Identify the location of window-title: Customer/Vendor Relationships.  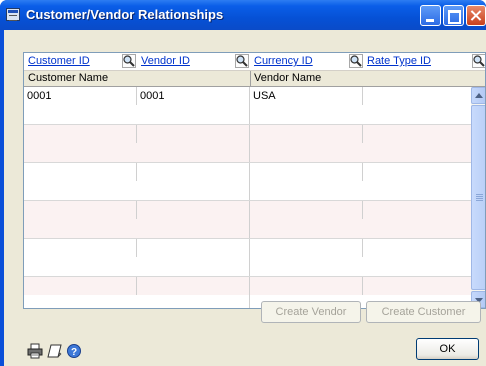
(125, 14).